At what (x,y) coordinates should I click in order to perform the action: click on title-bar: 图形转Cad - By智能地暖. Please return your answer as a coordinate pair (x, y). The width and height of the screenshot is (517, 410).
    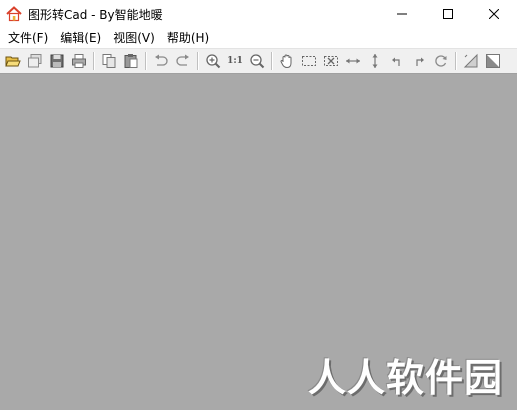
    Looking at the image, I should click on (258, 14).